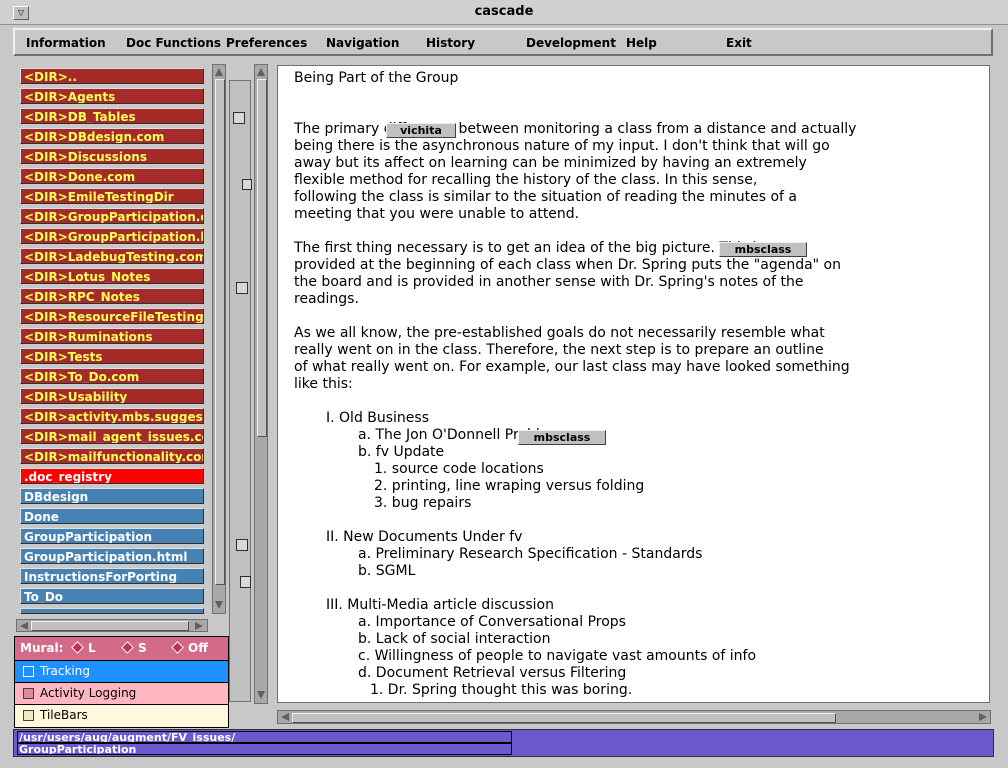 The height and width of the screenshot is (768, 1008). I want to click on list-item: <DIR>GroupParticipation.com, so click(112, 216).